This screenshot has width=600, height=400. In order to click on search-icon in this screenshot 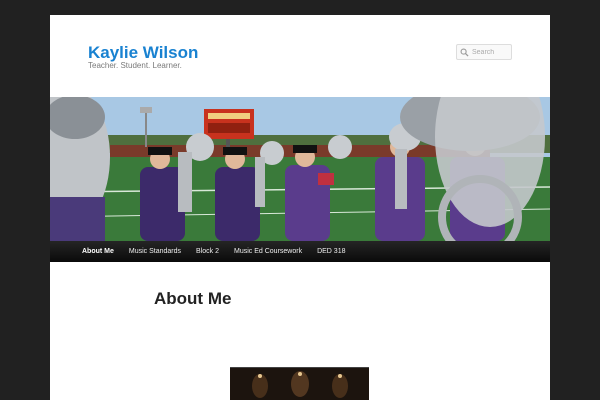, I will do `click(464, 52)`.